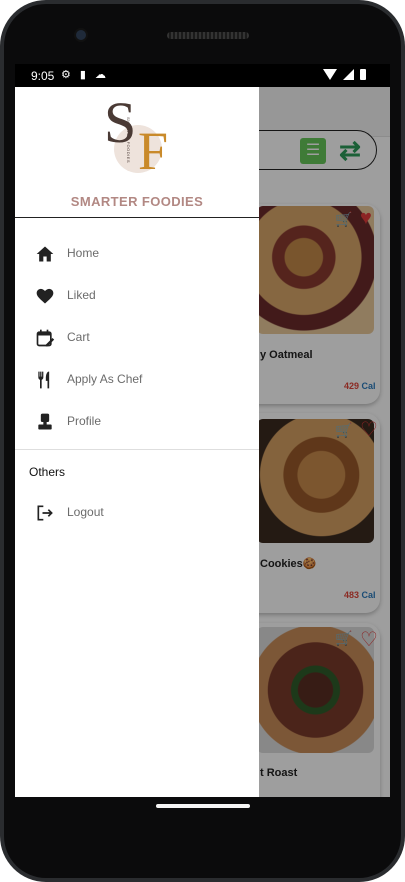 The height and width of the screenshot is (882, 405). What do you see at coordinates (43, 76) in the screenshot?
I see `status-time: 9:05` at bounding box center [43, 76].